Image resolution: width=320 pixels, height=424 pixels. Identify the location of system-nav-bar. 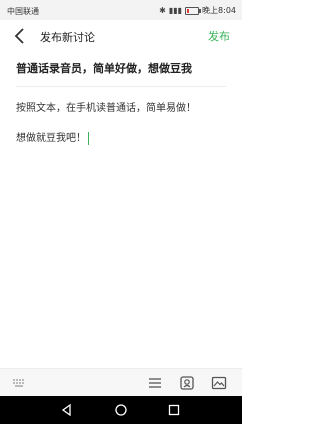
(121, 410).